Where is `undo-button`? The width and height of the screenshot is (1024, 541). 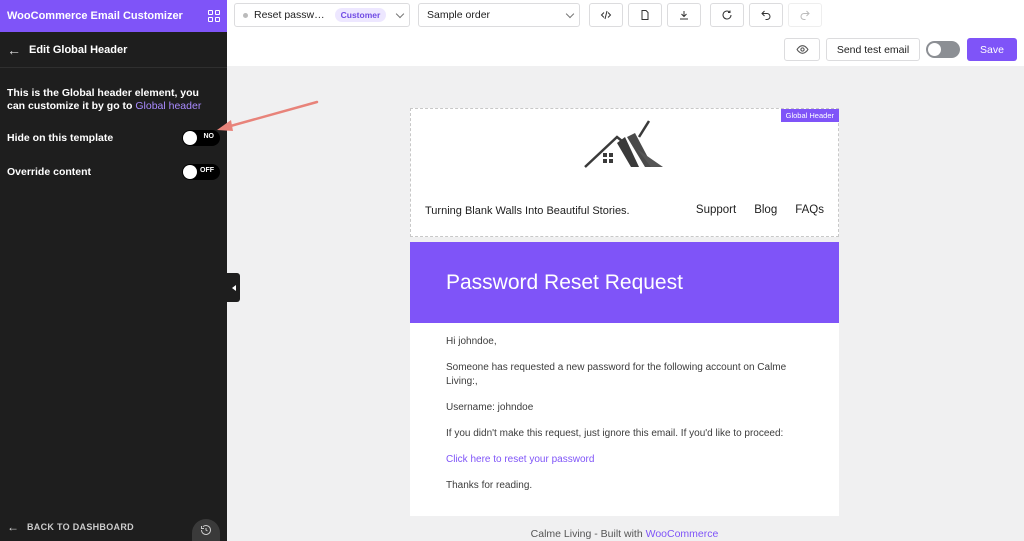
undo-button is located at coordinates (766, 15).